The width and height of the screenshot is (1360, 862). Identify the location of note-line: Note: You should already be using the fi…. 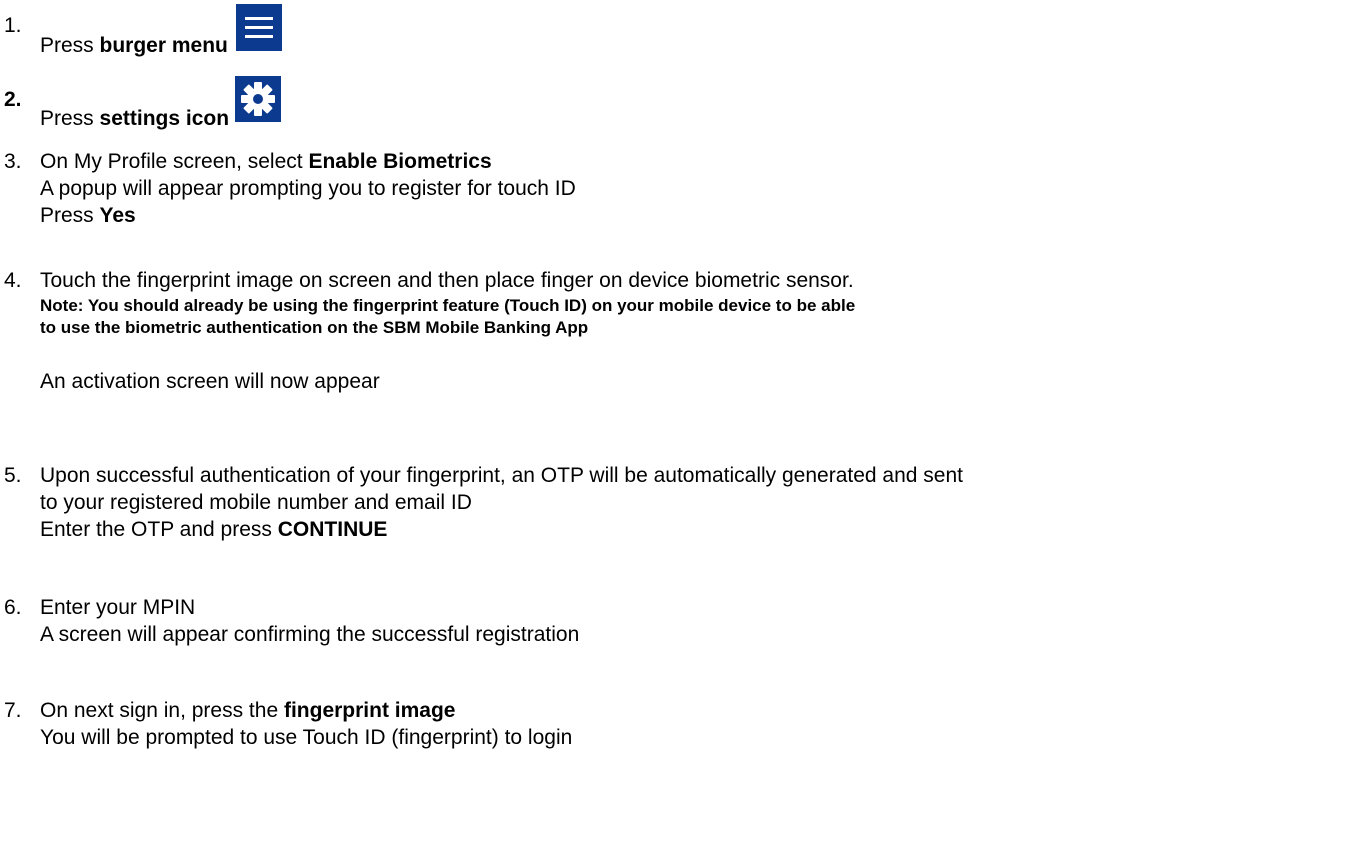
(448, 305).